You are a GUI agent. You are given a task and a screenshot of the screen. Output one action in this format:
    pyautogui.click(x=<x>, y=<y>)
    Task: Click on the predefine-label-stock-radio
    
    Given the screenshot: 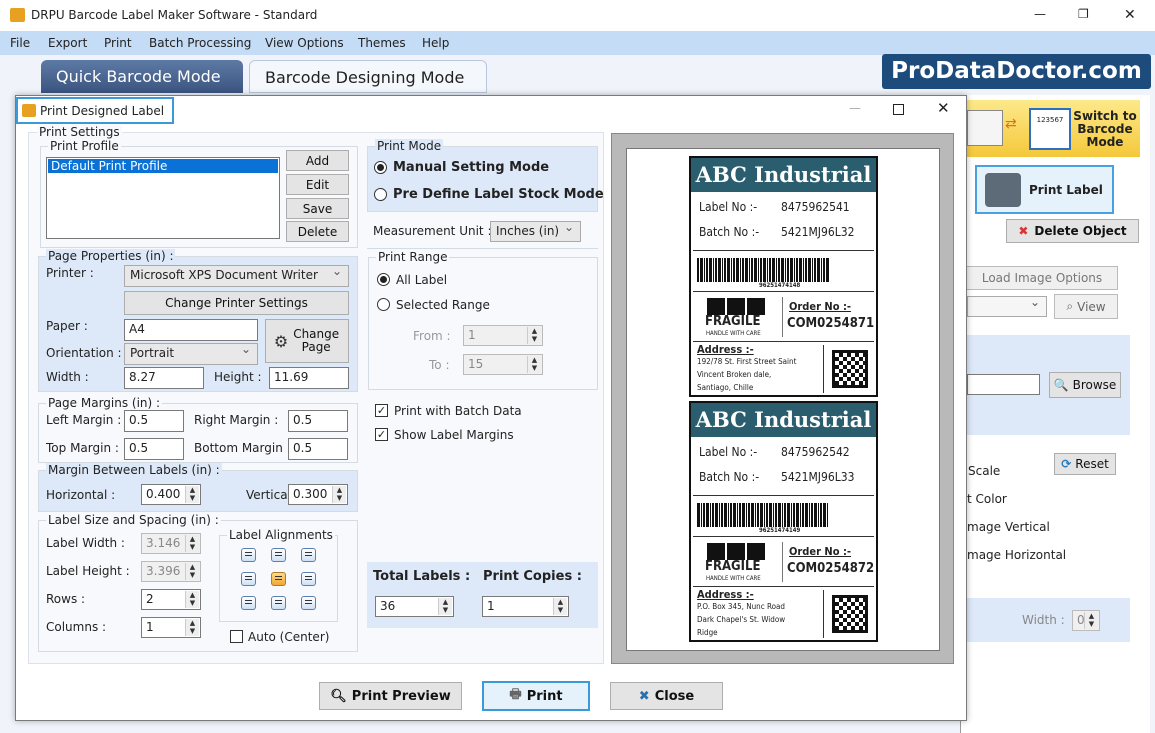 What is the action you would take?
    pyautogui.click(x=380, y=194)
    